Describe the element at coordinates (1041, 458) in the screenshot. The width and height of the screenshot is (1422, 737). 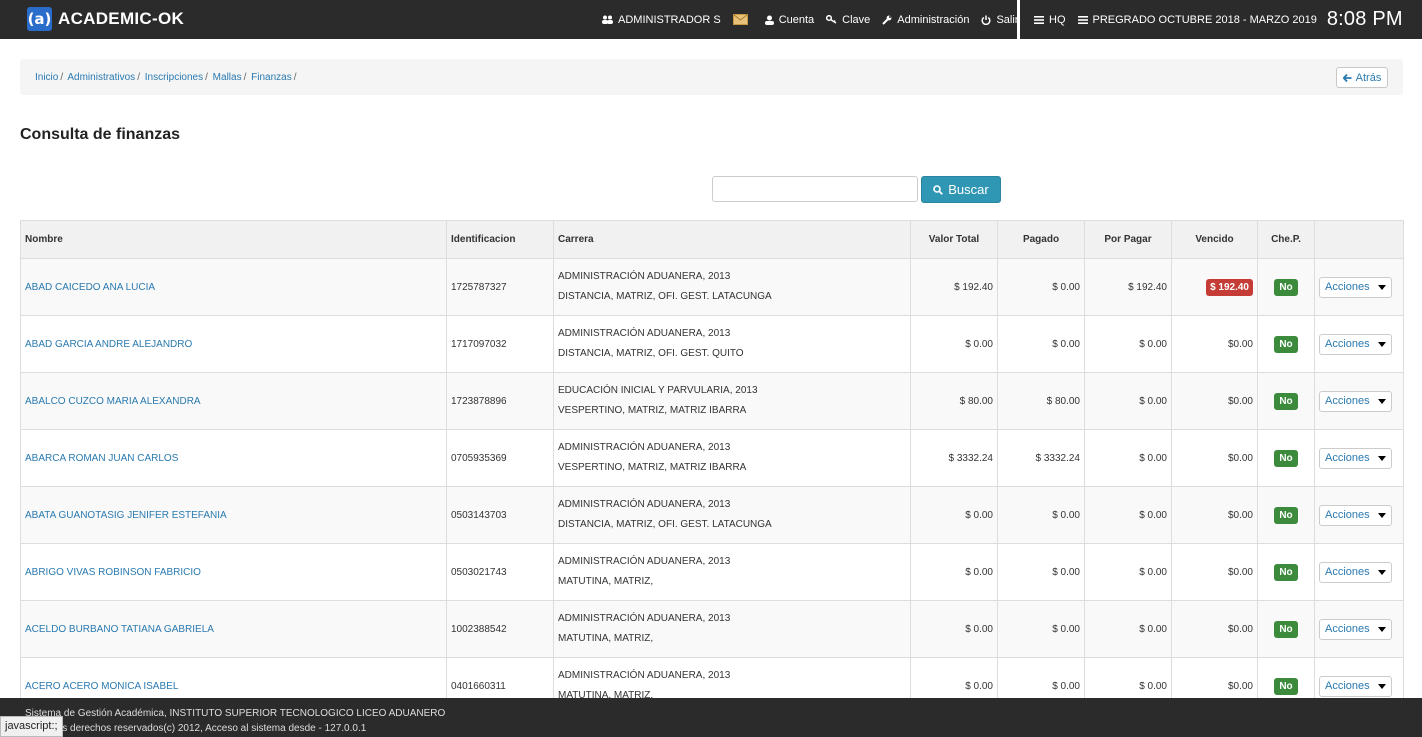
I see `cell-pagado: $ 3332.24` at that location.